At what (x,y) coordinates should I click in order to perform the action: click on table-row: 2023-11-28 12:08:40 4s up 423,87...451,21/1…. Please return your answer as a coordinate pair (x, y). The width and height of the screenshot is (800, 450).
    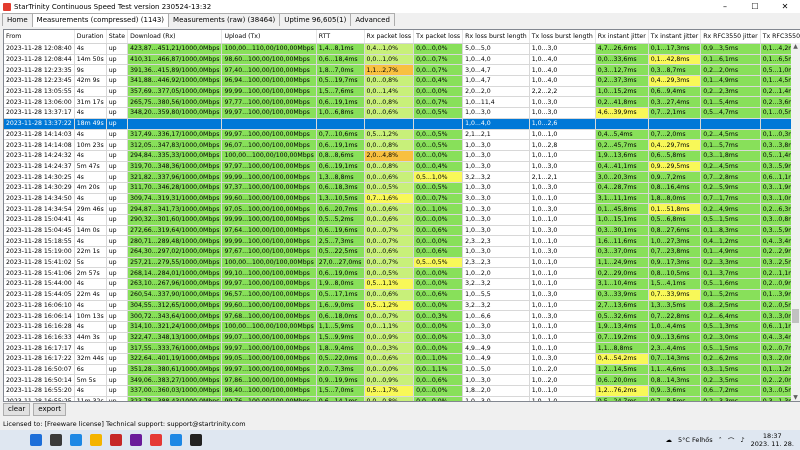
    Looking at the image, I should click on (402, 49).